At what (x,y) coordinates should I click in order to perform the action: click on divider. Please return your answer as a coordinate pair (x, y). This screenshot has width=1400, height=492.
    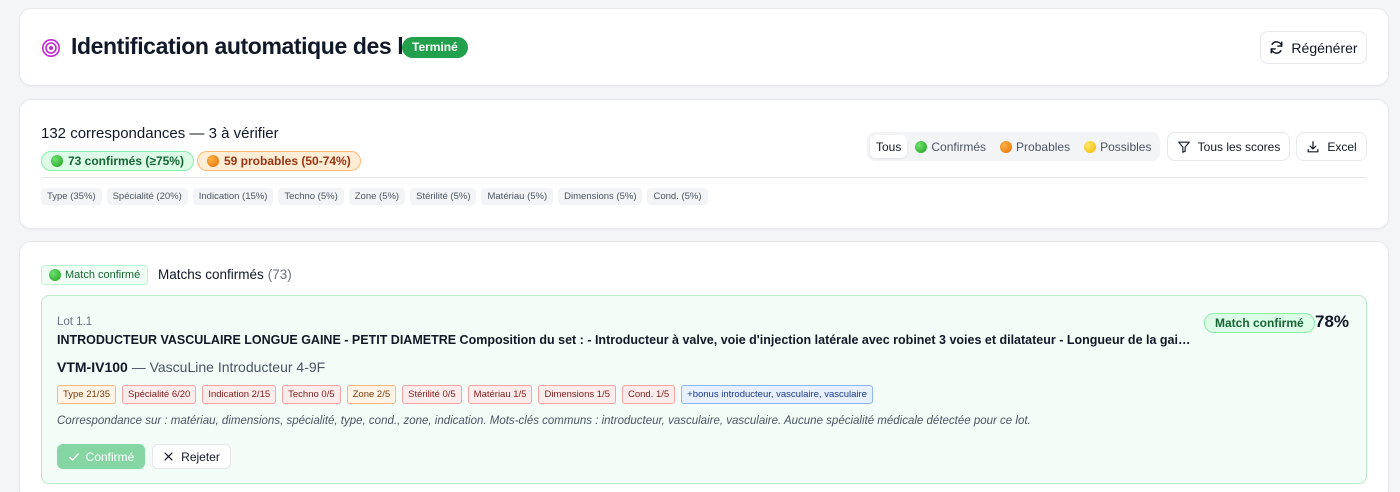
    Looking at the image, I should click on (704, 177).